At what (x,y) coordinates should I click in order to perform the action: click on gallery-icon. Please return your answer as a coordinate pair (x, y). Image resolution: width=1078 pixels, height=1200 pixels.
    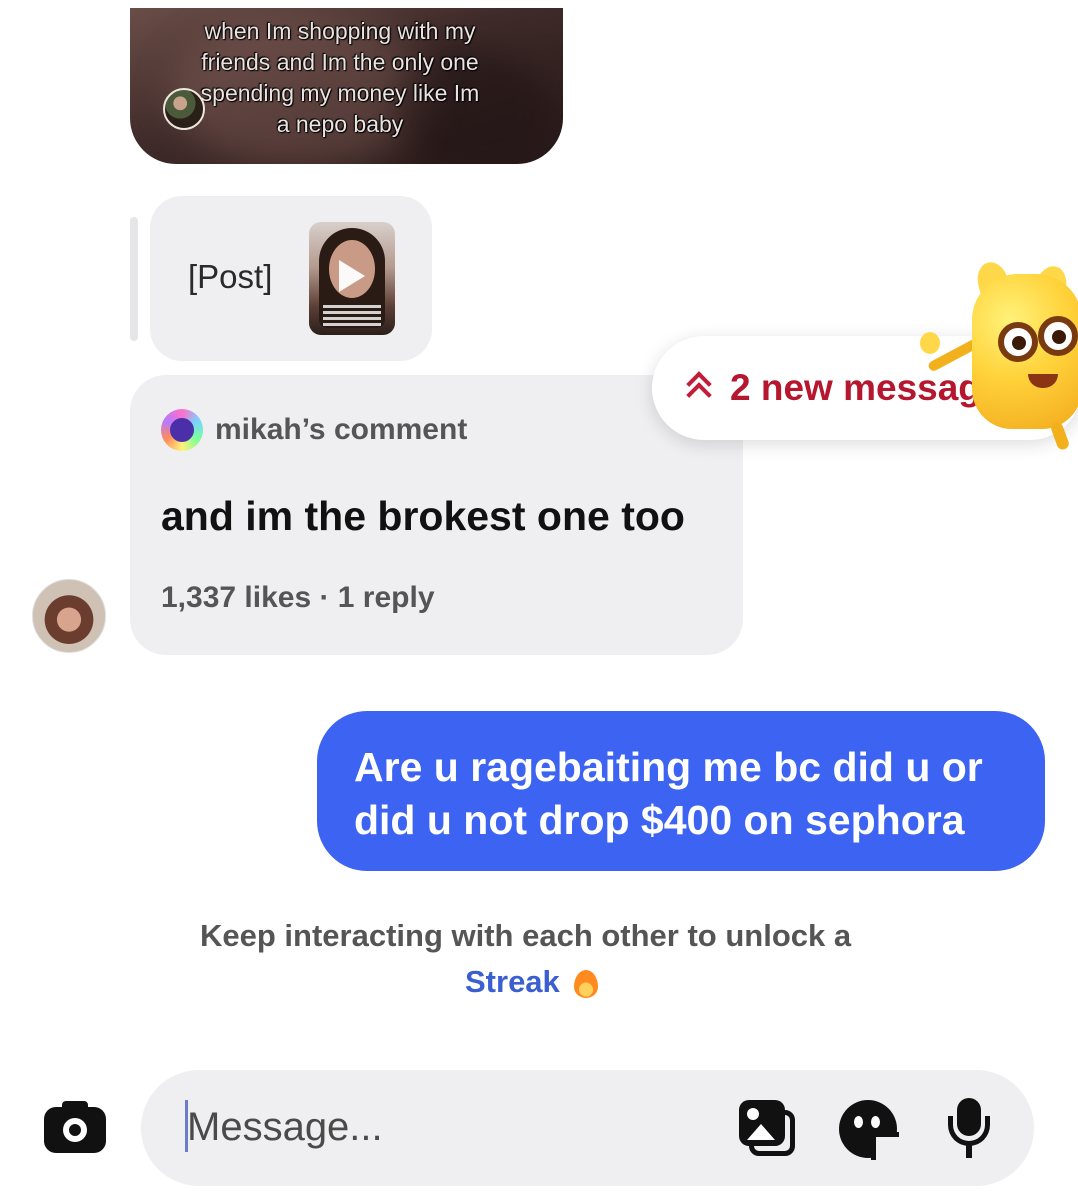
    Looking at the image, I should click on (768, 1129).